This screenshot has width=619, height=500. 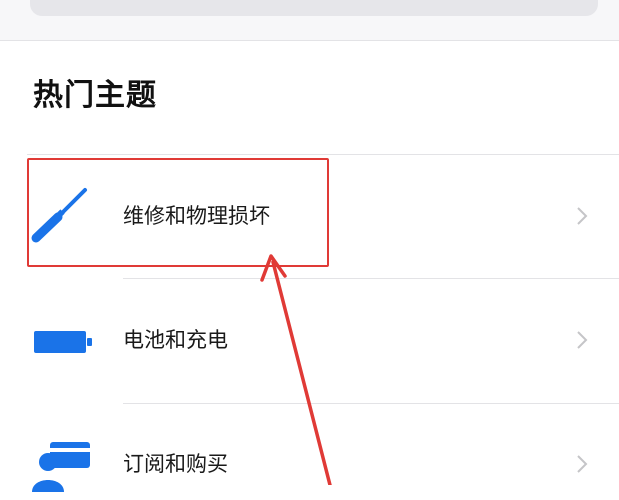 What do you see at coordinates (309, 40) in the screenshot?
I see `top-divider` at bounding box center [309, 40].